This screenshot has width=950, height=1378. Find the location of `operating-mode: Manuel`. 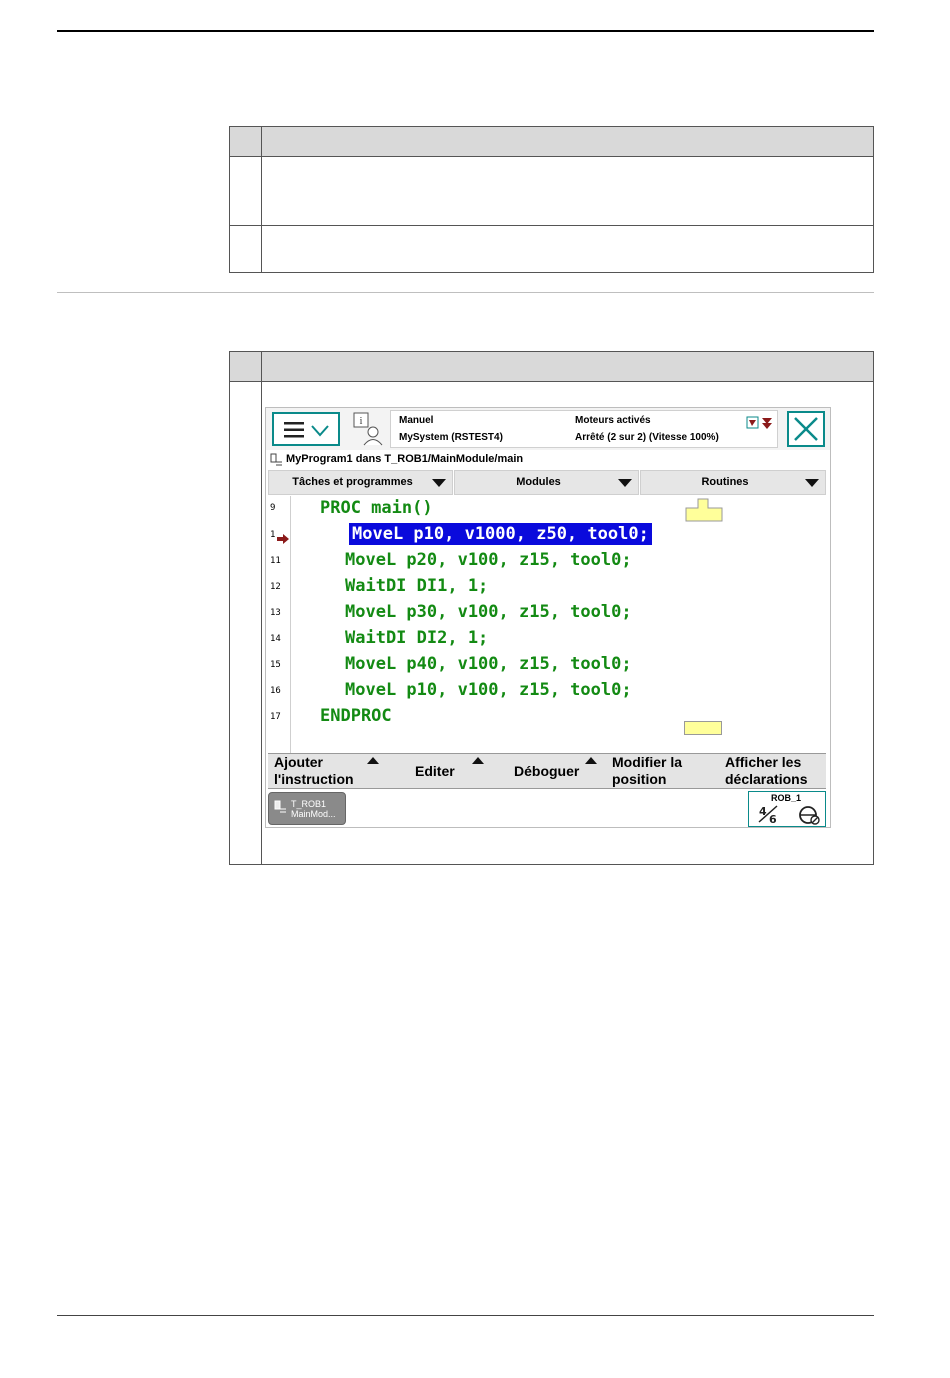

operating-mode: Manuel is located at coordinates (416, 420).